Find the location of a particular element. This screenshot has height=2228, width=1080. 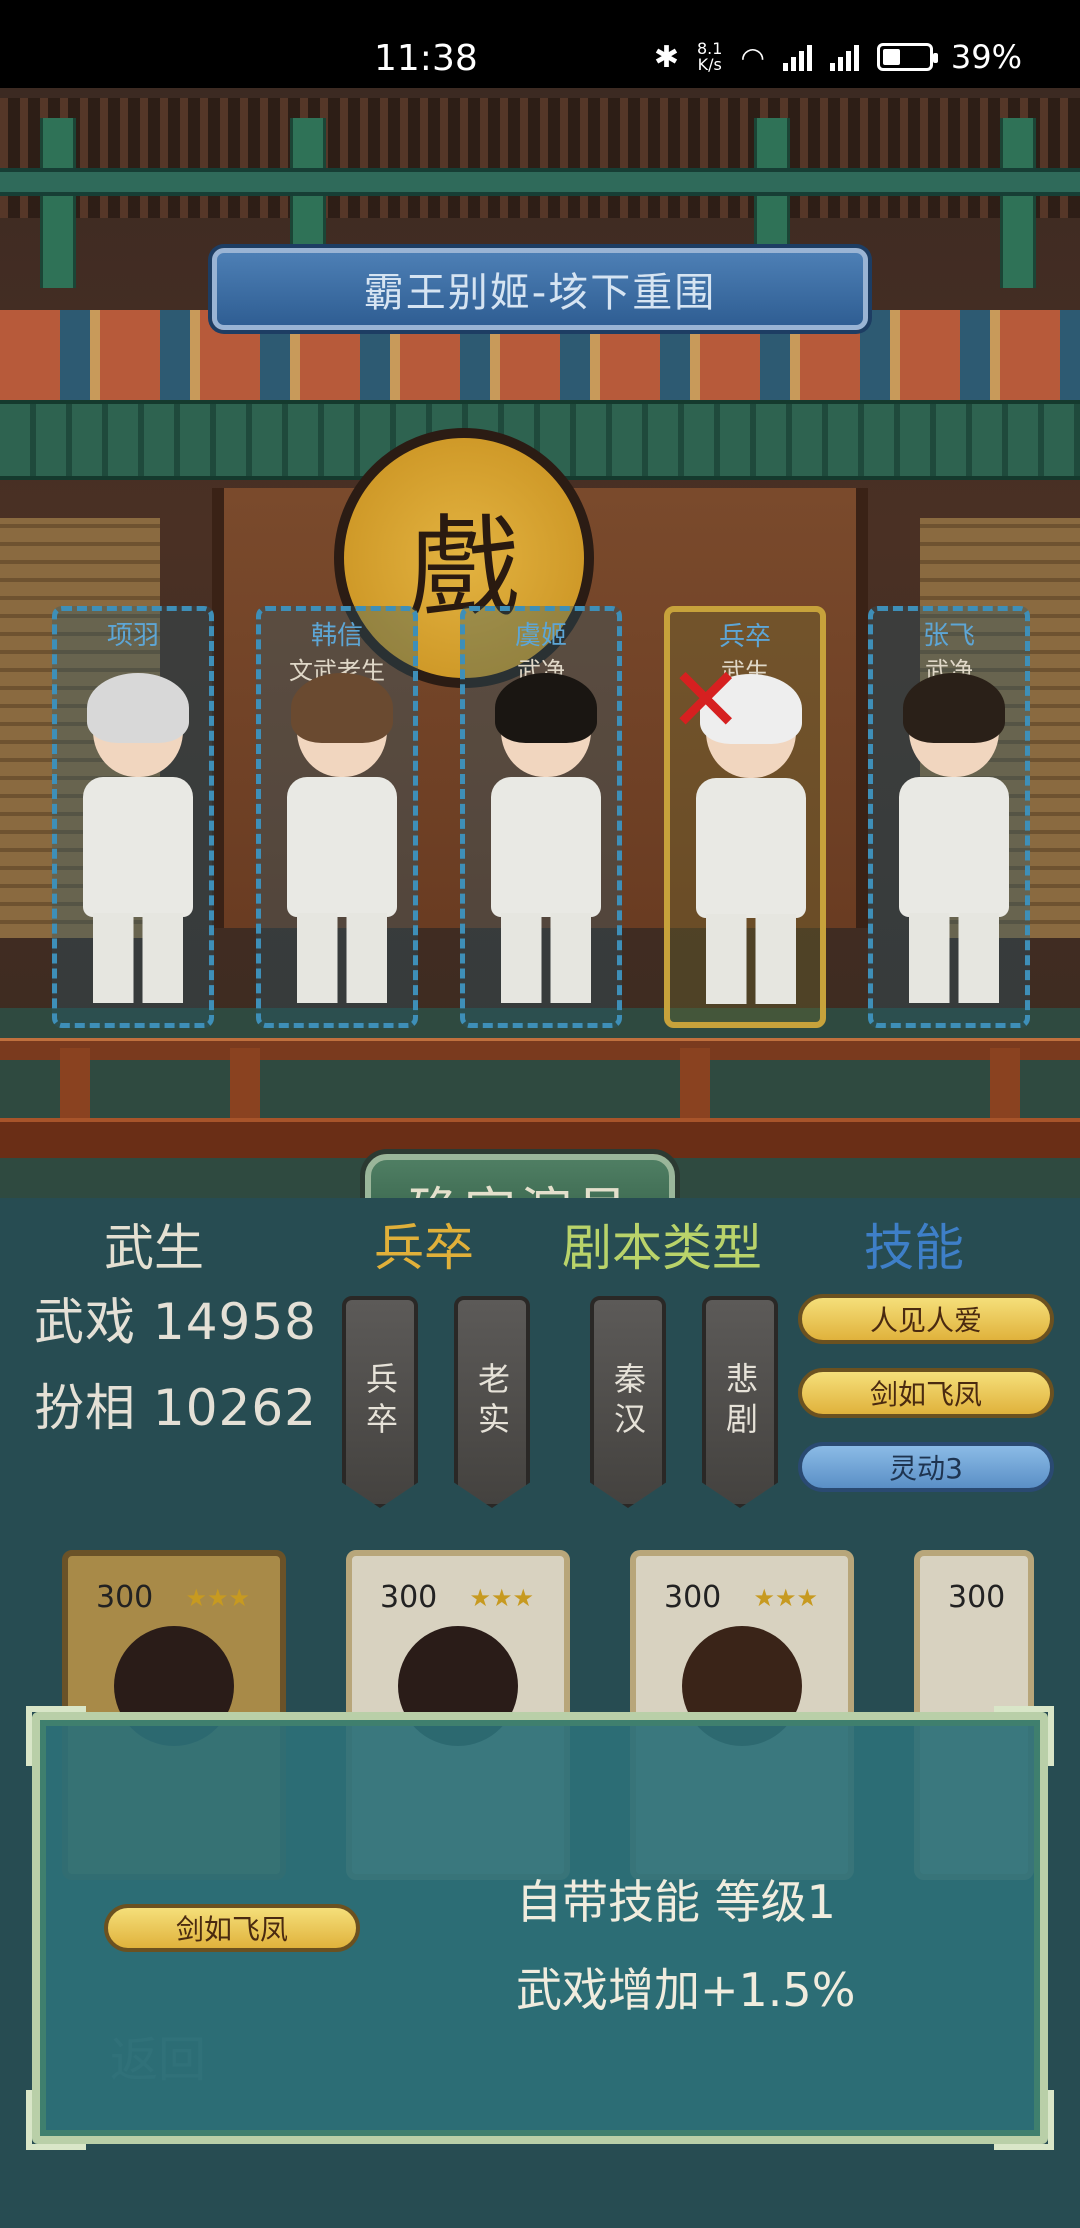

skill-badge-2: 剑如飞凤 is located at coordinates (926, 1393).